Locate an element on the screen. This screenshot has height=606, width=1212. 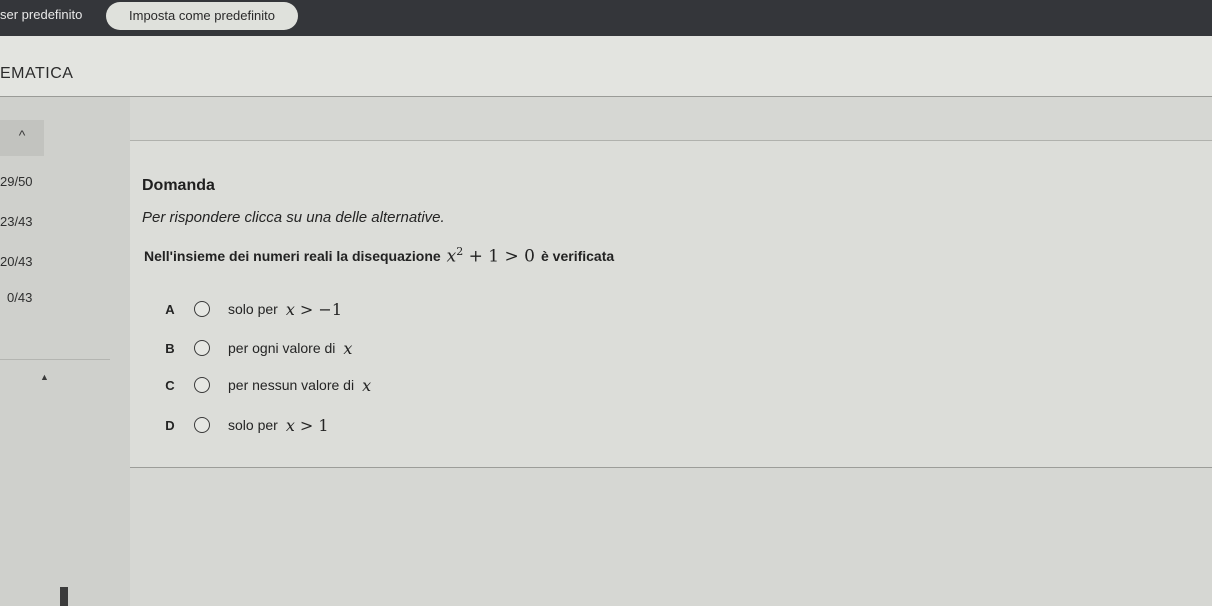
default-browser-text: ser predefinito is located at coordinates (41, 14).